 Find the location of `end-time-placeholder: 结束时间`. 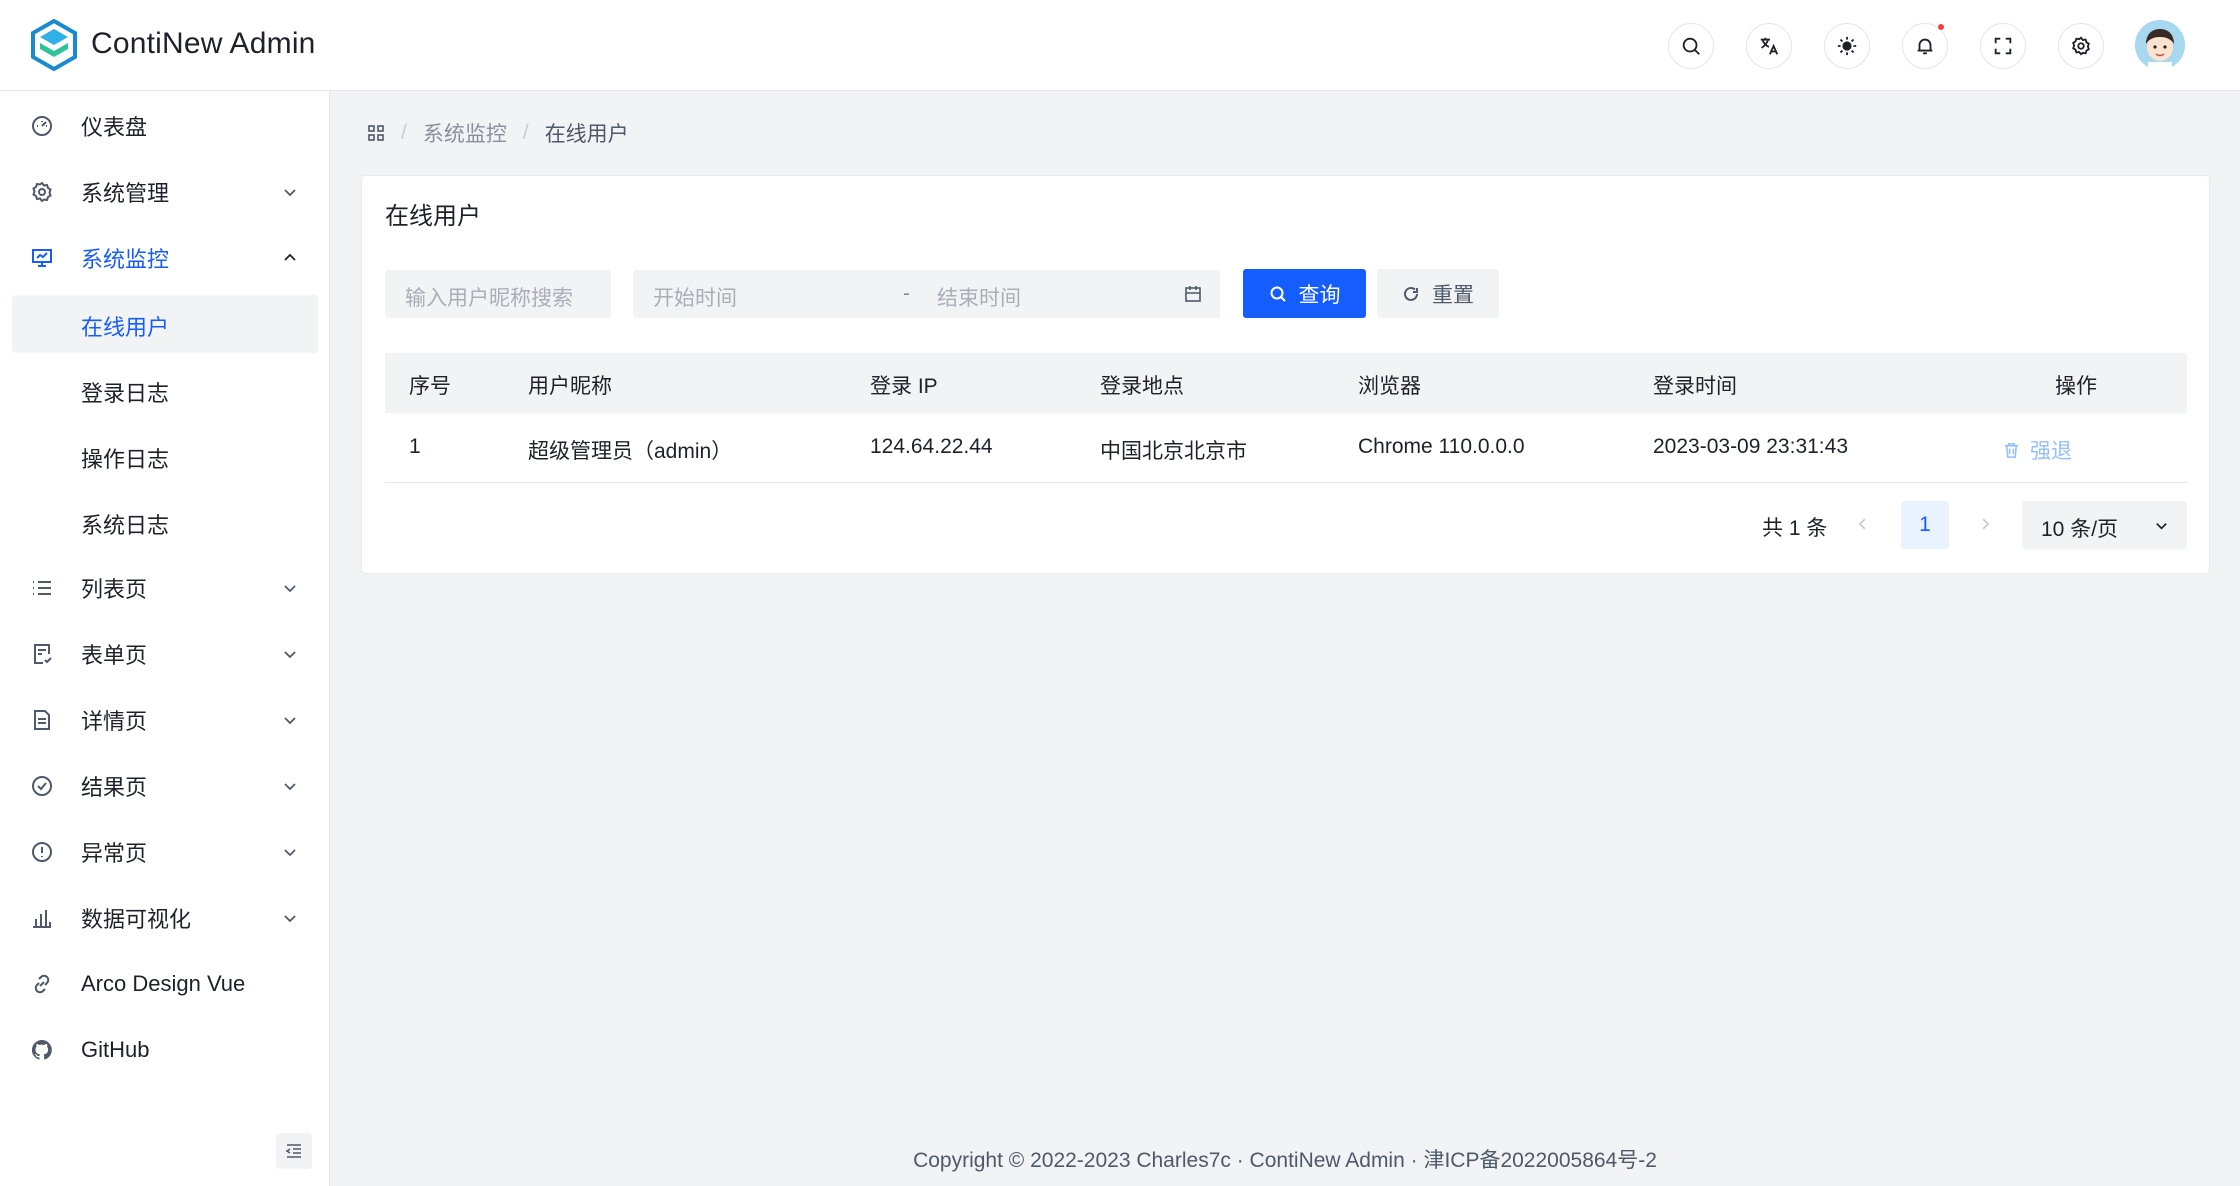

end-time-placeholder: 结束时间 is located at coordinates (979, 298).